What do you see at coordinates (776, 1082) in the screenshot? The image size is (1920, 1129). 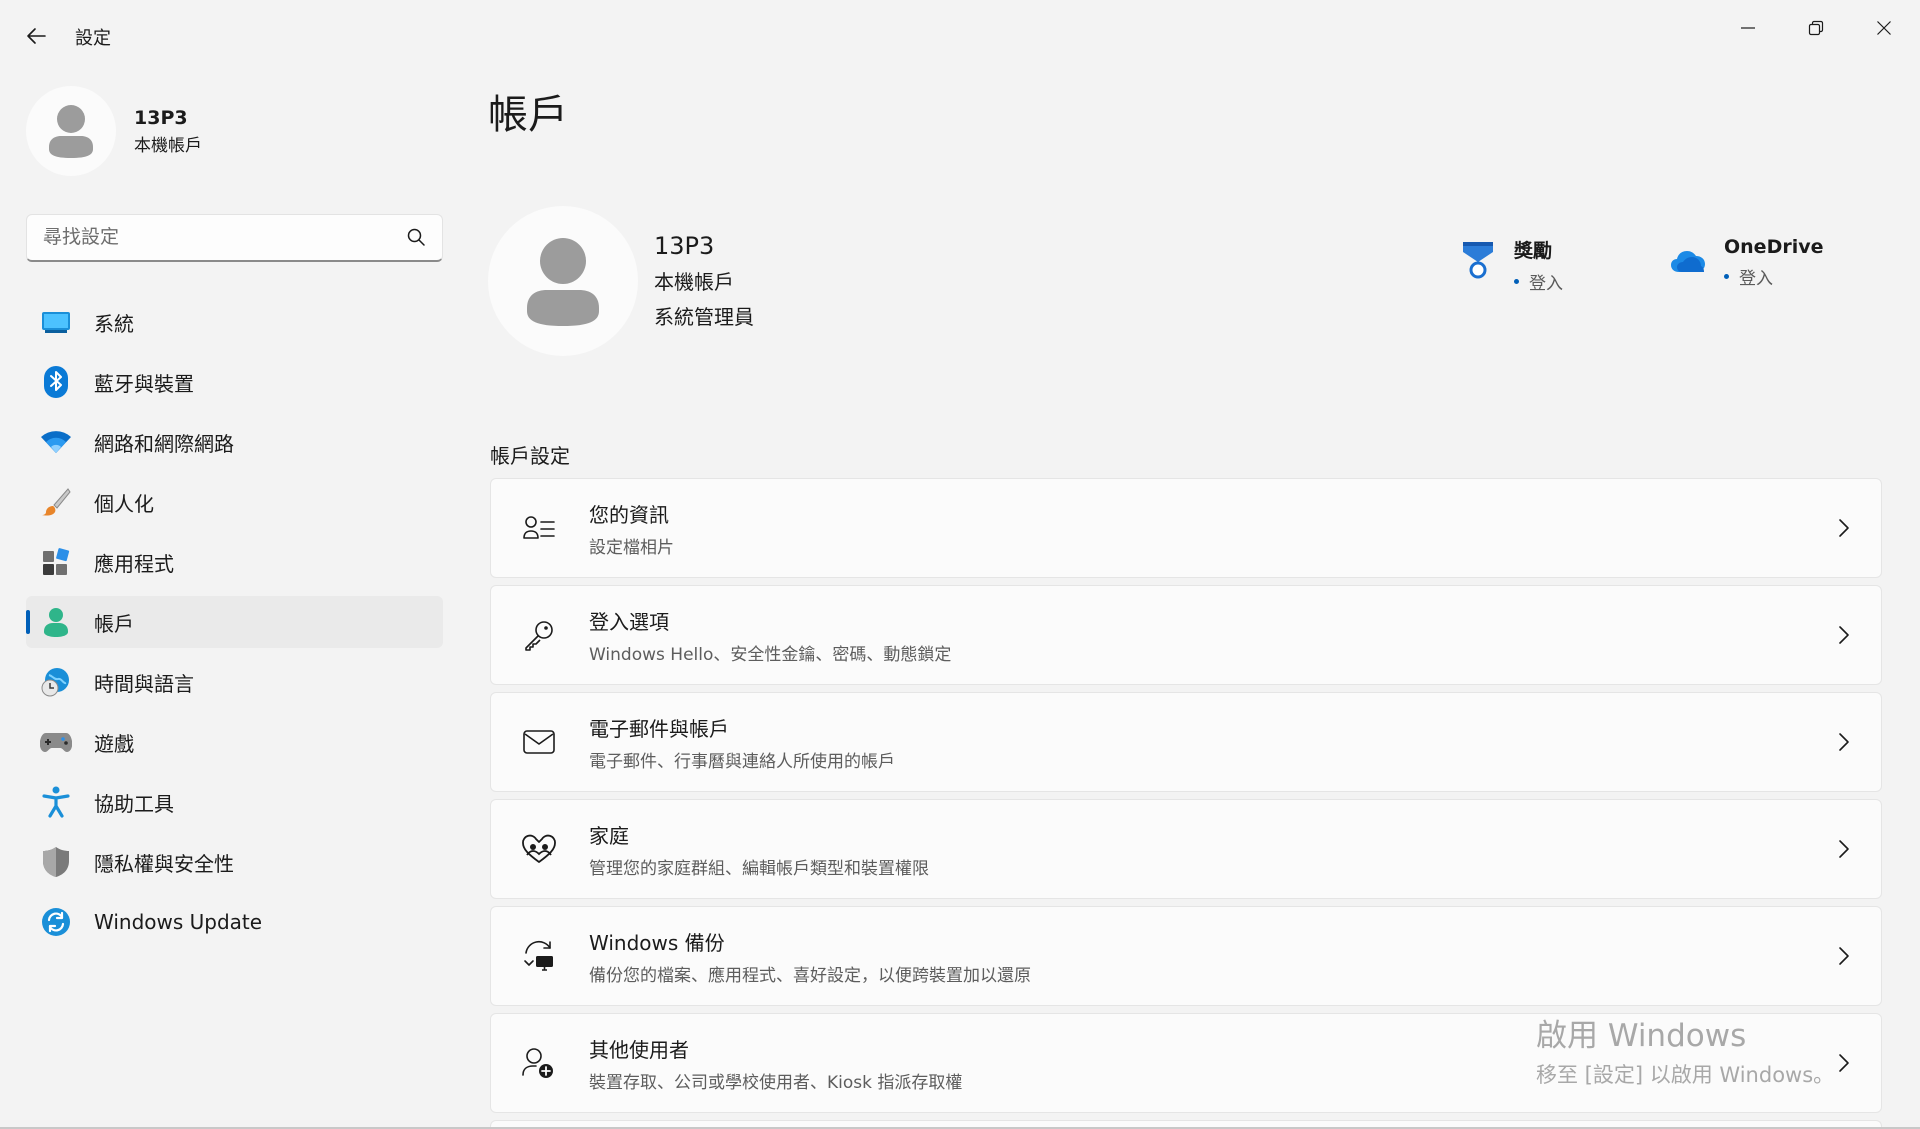 I see `card-subtitle: 裝置存取、公司或學校使用者、Kiosk 指派存取權` at bounding box center [776, 1082].